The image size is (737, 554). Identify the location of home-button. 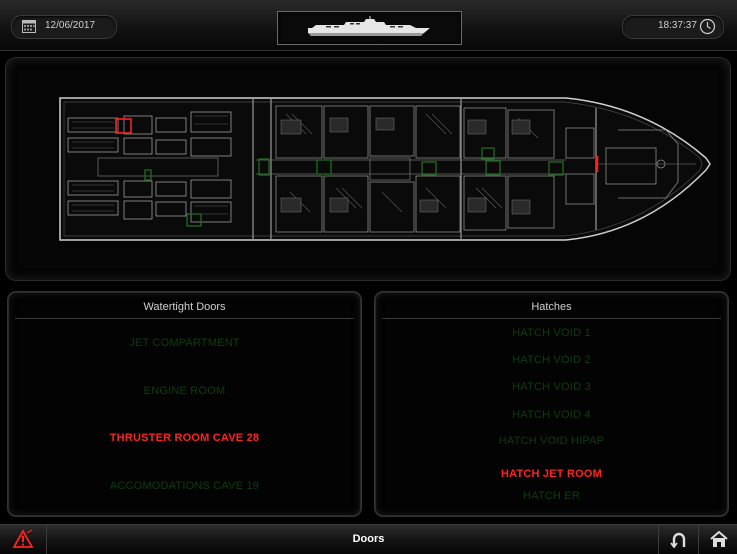
(717, 539).